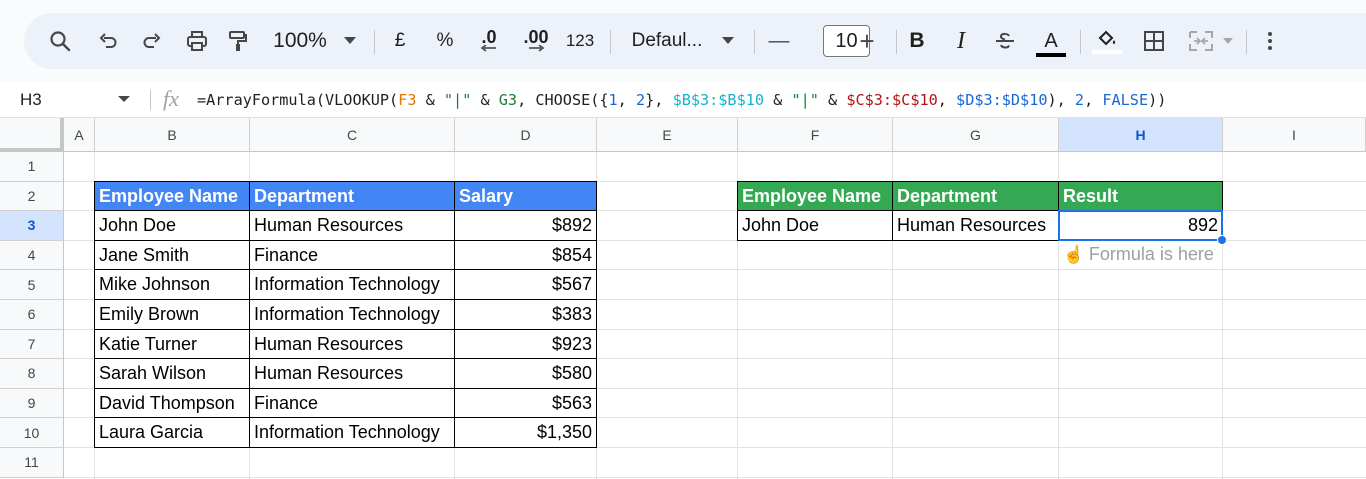 The width and height of the screenshot is (1366, 479). Describe the element at coordinates (1107, 41) in the screenshot. I see `fill-color-icon` at that location.